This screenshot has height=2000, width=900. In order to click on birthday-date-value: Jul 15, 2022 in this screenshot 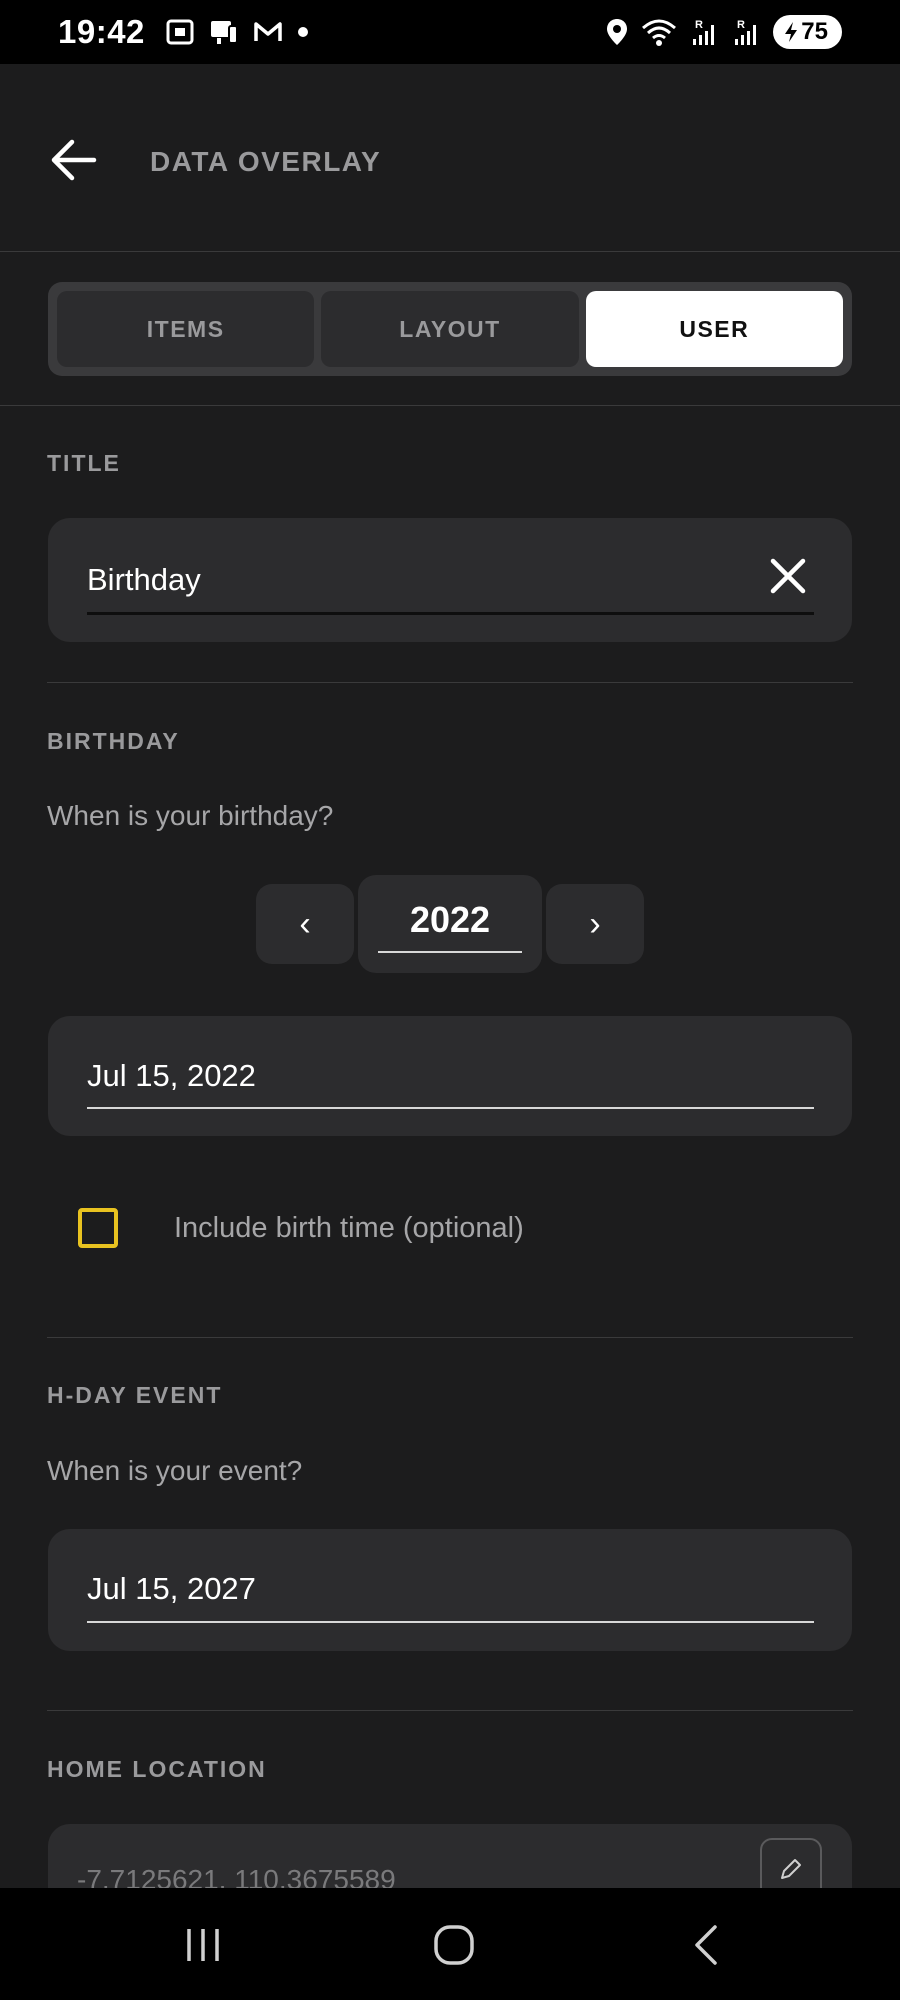, I will do `click(171, 1076)`.